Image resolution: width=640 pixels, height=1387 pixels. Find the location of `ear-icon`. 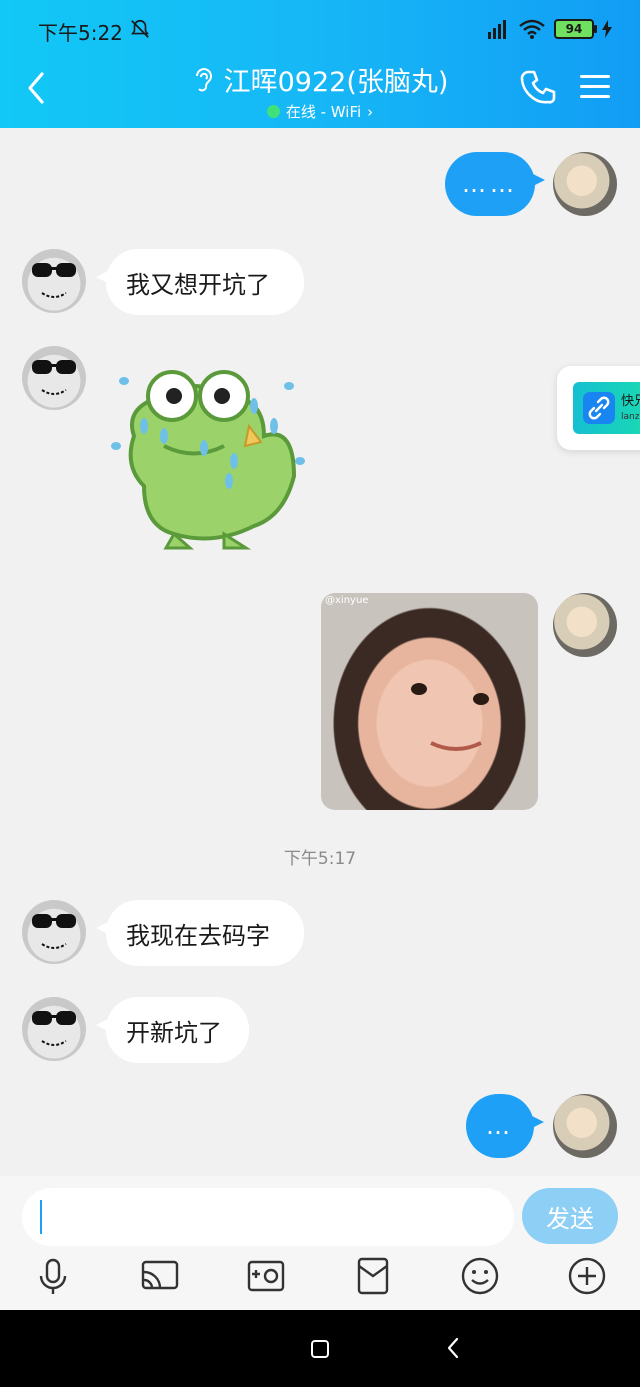

ear-icon is located at coordinates (203, 79).